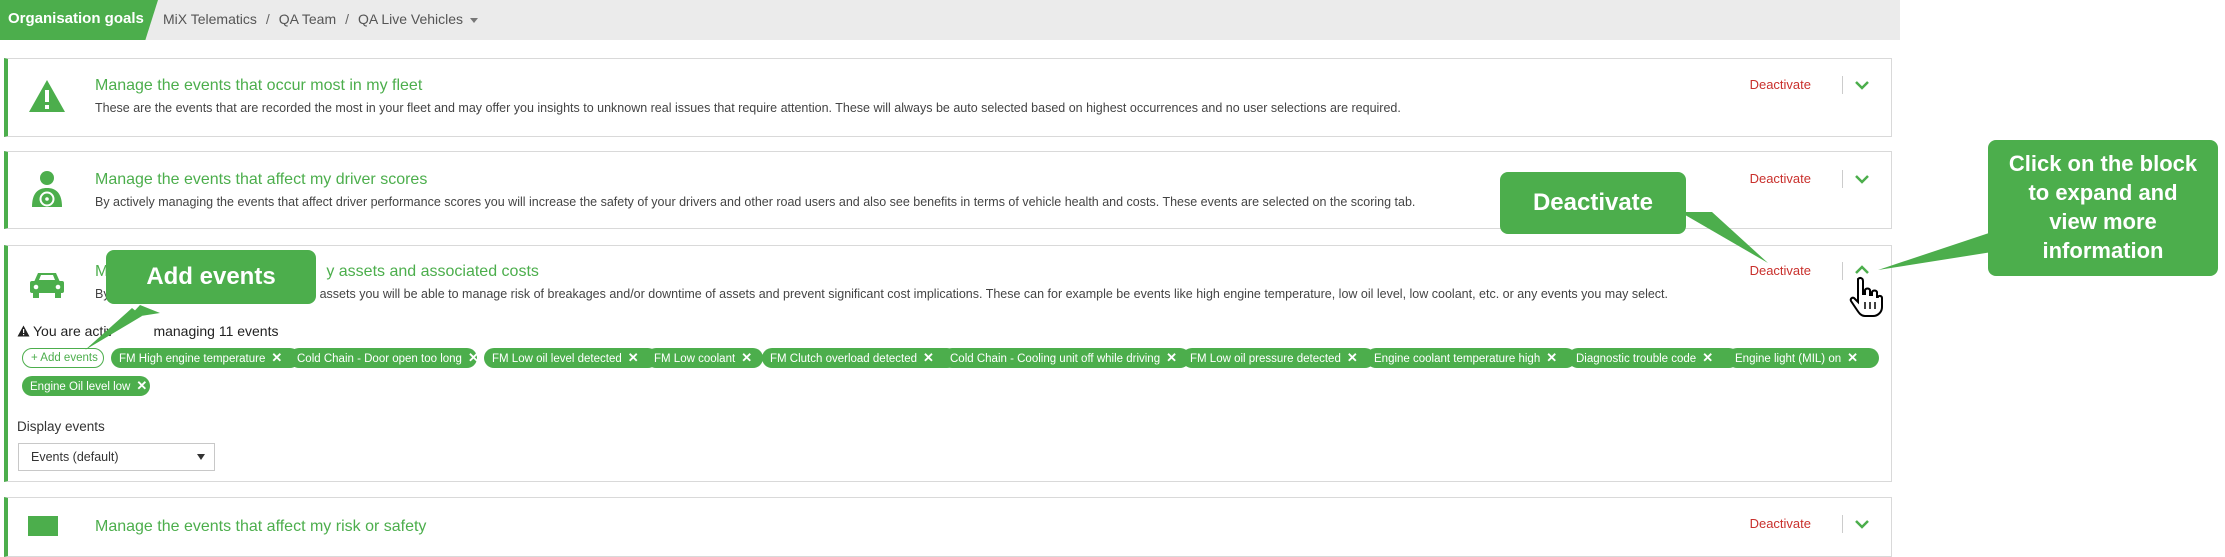  I want to click on add-events-callout: Add events, so click(211, 277).